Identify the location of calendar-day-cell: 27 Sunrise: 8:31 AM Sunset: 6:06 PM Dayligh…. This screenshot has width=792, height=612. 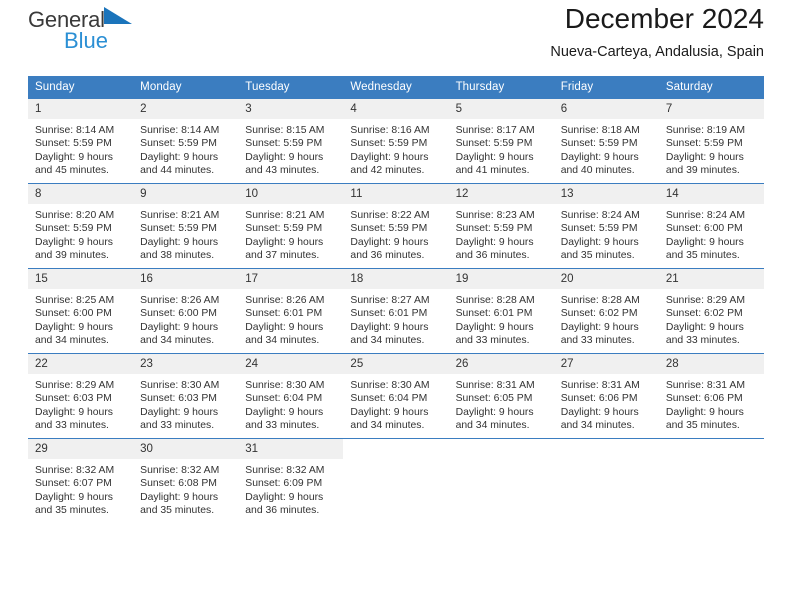
(606, 396).